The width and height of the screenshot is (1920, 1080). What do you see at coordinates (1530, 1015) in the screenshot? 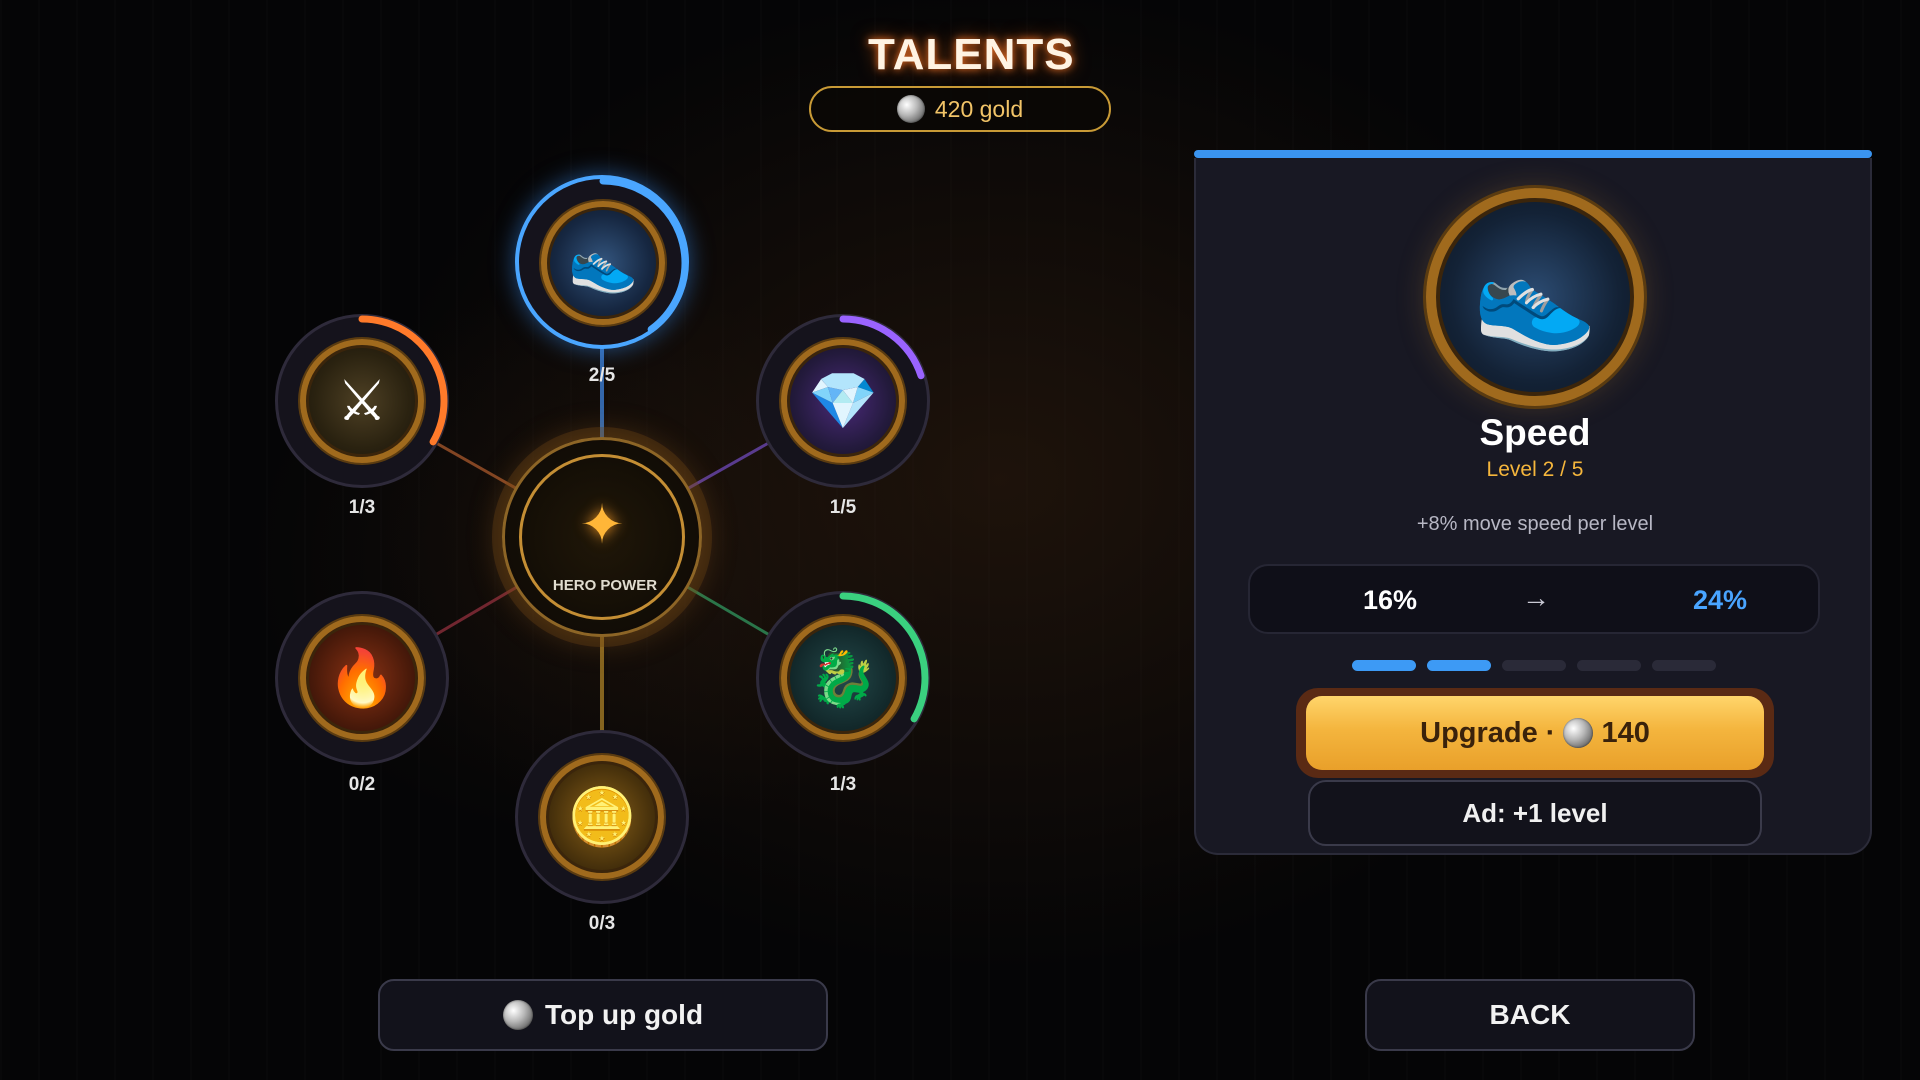
I see `back-button: BACK` at bounding box center [1530, 1015].